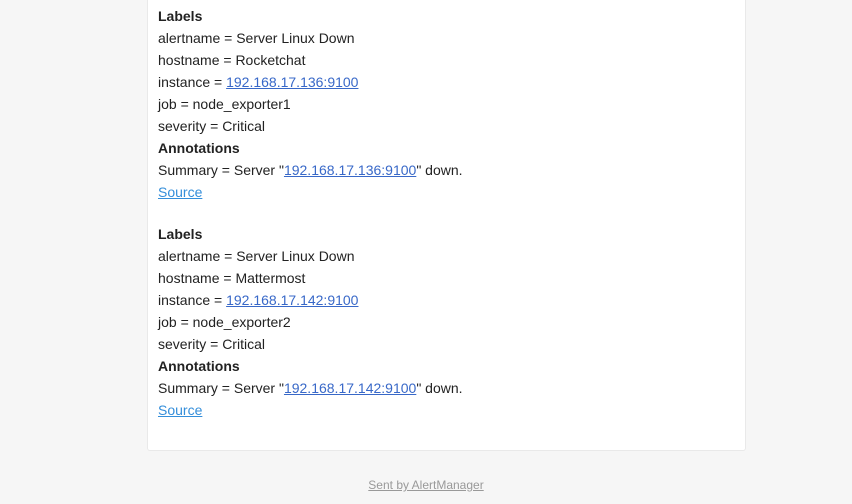 This screenshot has width=852, height=504. Describe the element at coordinates (292, 300) in the screenshot. I see `instance-link: 192.168.17.142:9100` at that location.